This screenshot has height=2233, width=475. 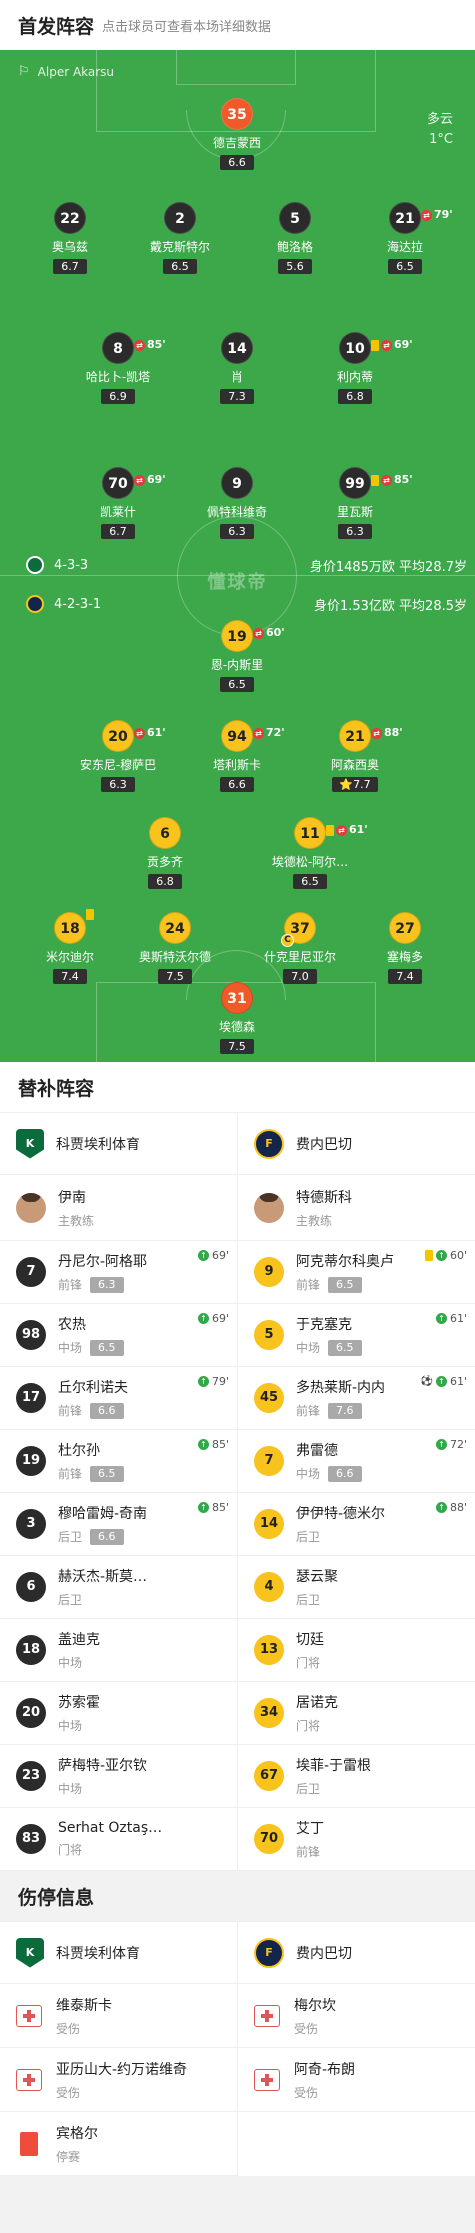 What do you see at coordinates (354, 606) in the screenshot?
I see `away-worth-value: 身价1.53亿欧` at bounding box center [354, 606].